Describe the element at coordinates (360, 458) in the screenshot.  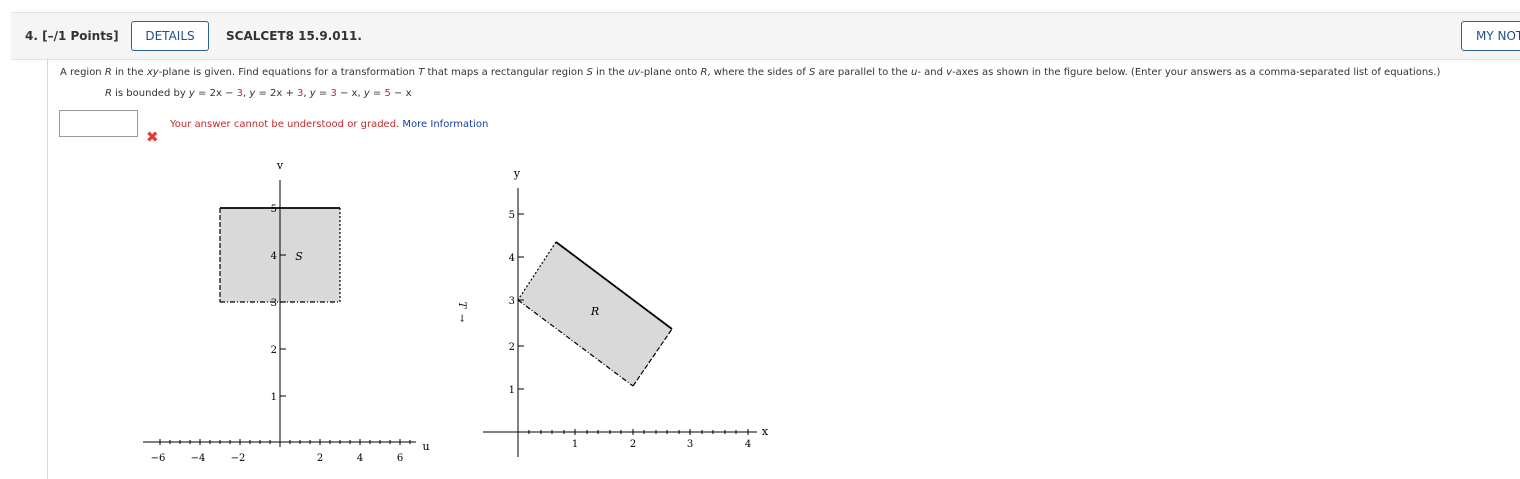
I see `u-tick-label: 4` at that location.